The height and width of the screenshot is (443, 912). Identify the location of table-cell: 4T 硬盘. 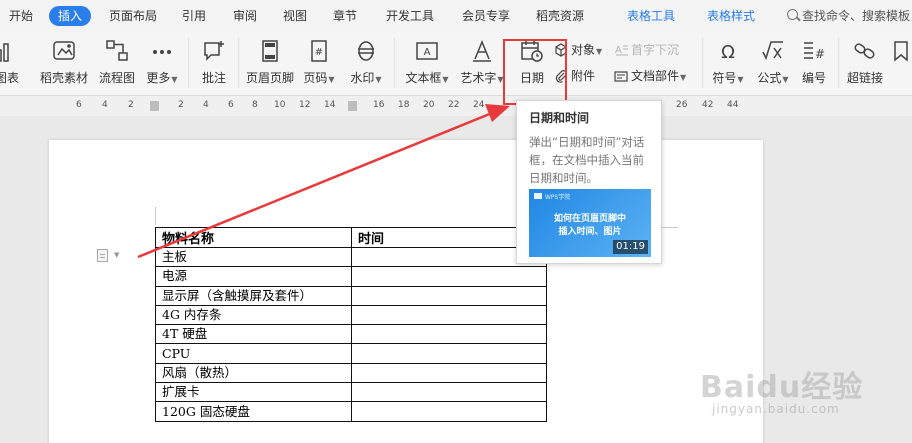
(253, 334).